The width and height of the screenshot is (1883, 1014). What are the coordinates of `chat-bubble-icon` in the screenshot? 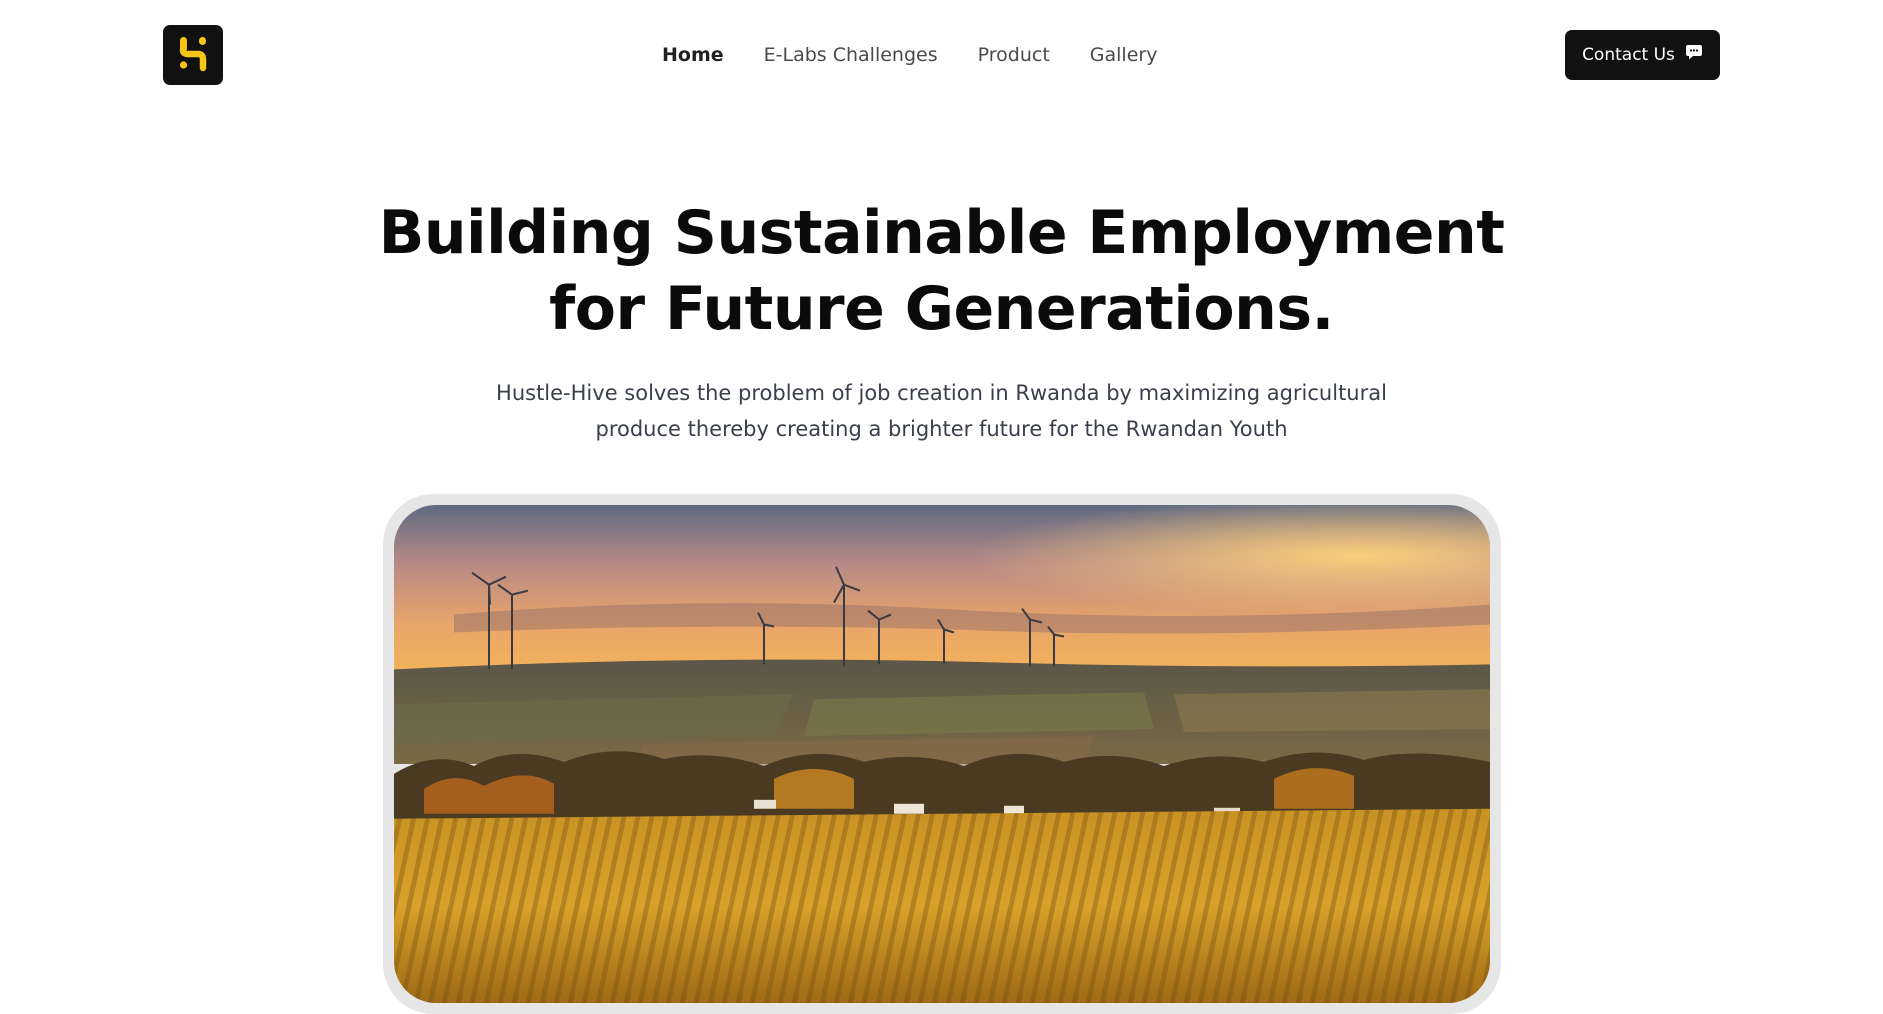 It's located at (1694, 55).